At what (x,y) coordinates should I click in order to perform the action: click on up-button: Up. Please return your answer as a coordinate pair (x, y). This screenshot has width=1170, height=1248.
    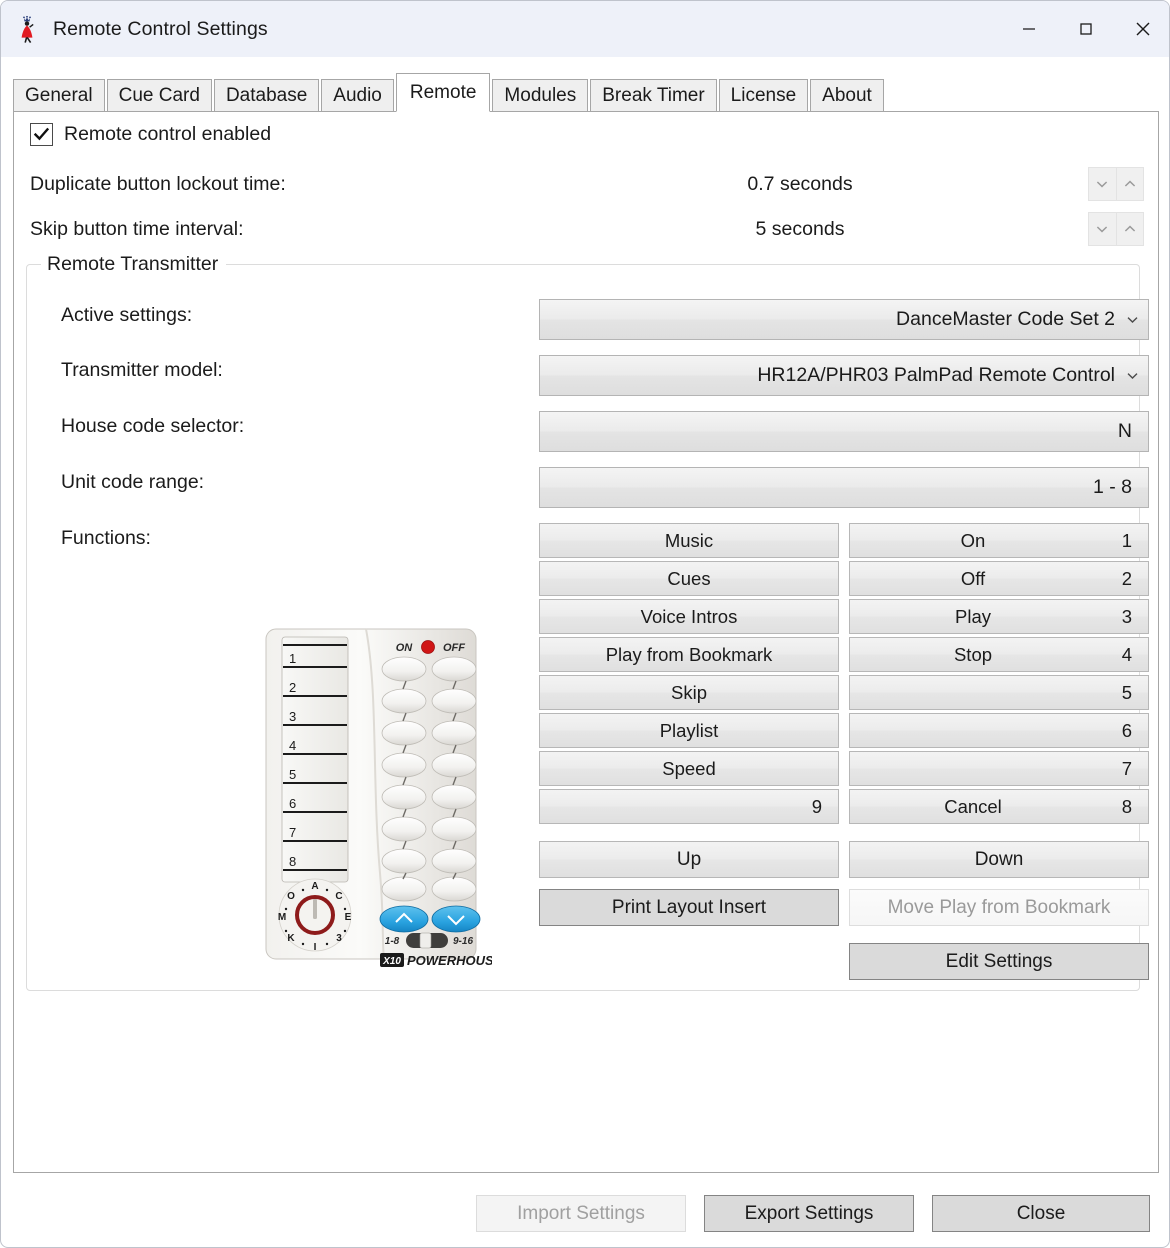
    Looking at the image, I should click on (689, 859).